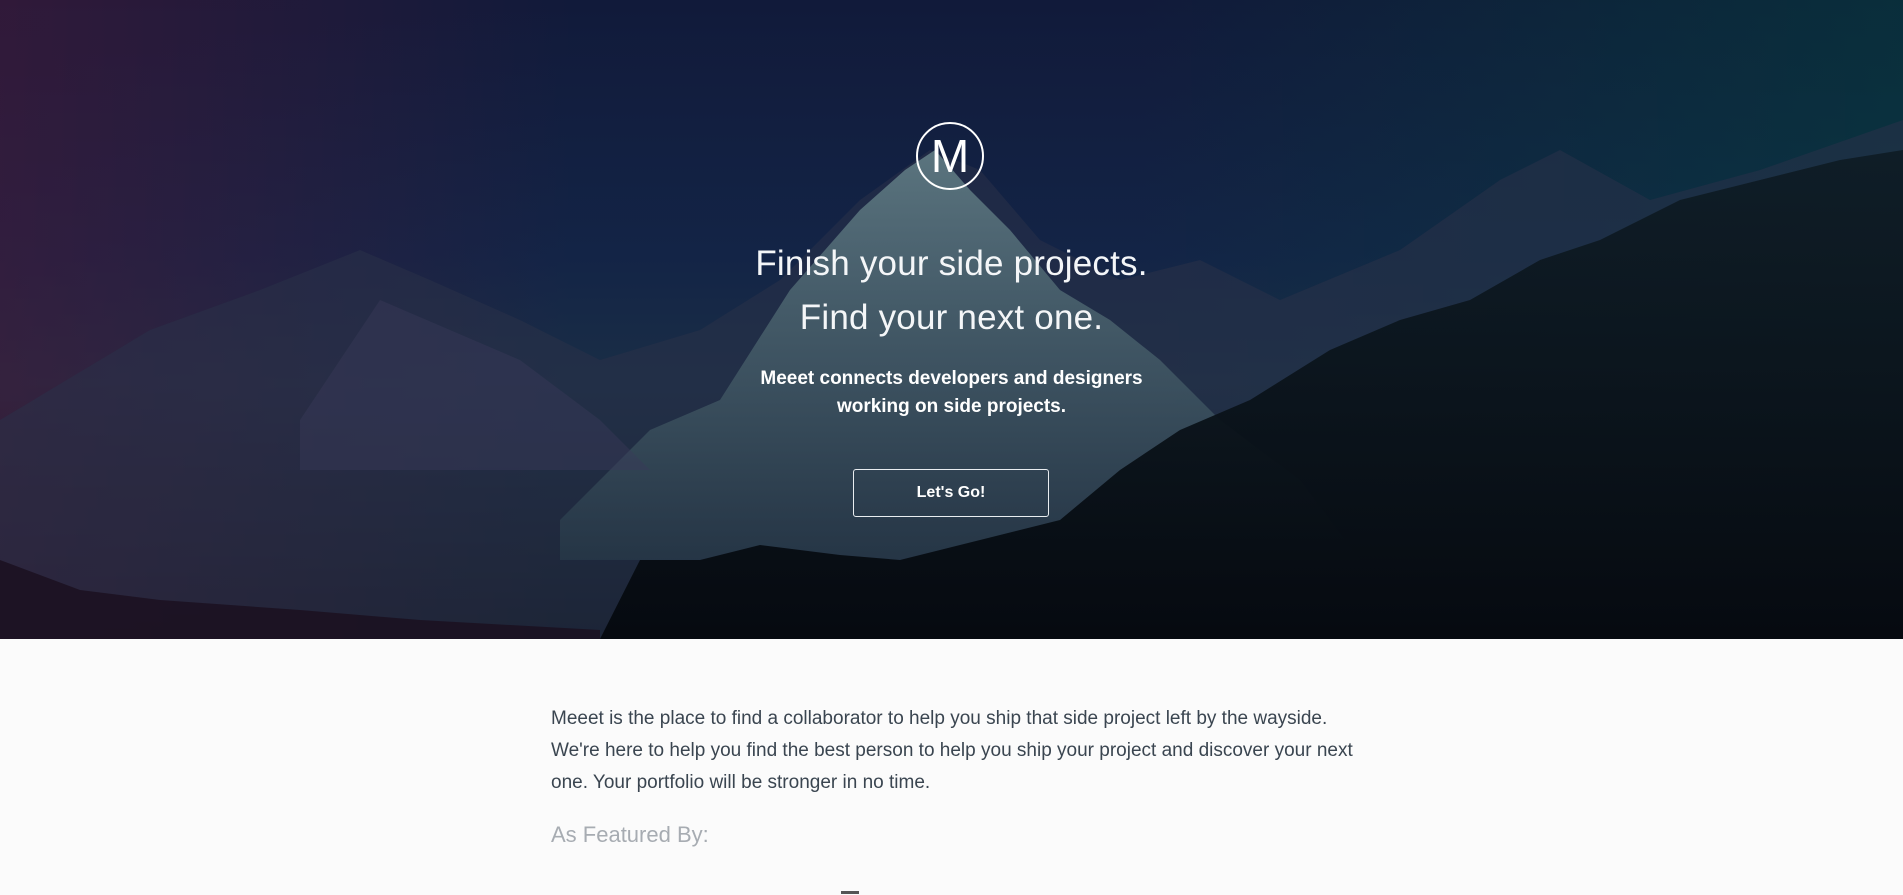  I want to click on hero-headline-line2: Find your next one., so click(951, 317).